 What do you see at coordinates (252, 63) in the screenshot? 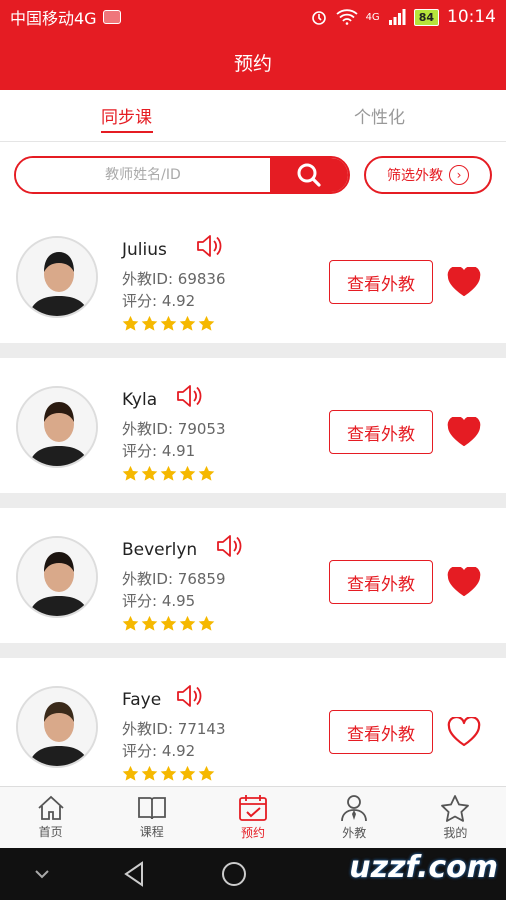
I see `page-title: 预约` at bounding box center [252, 63].